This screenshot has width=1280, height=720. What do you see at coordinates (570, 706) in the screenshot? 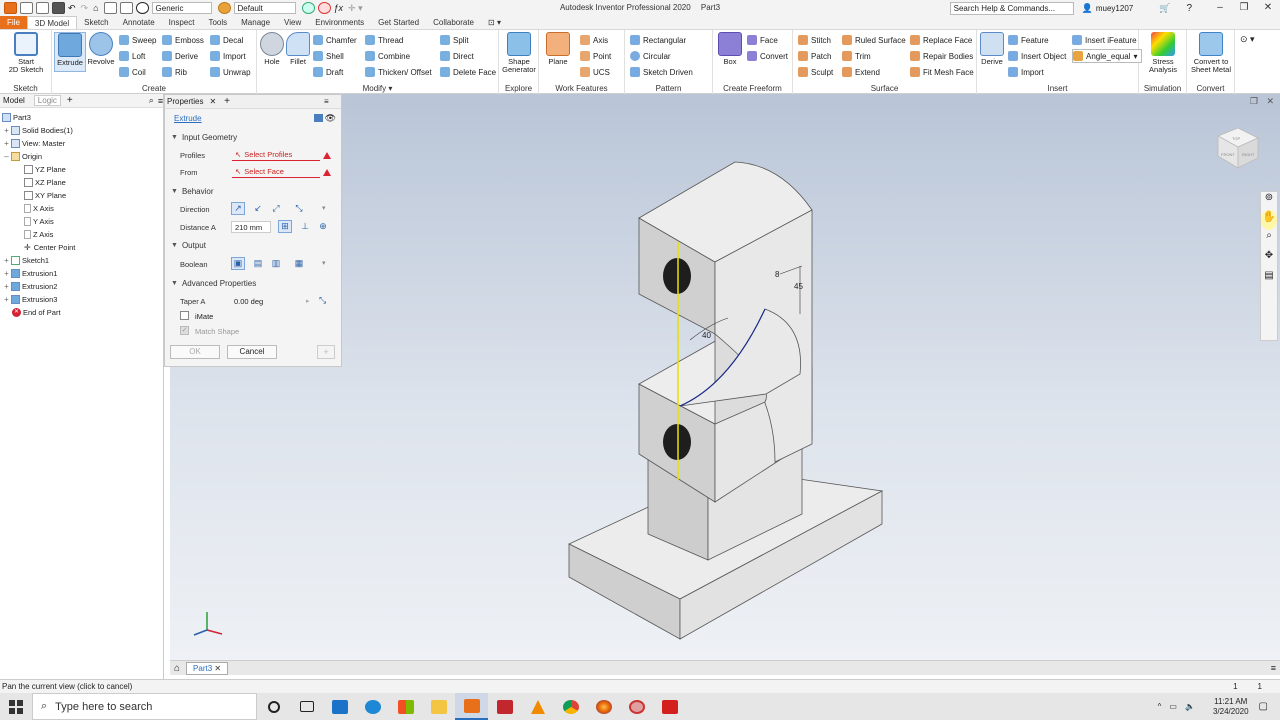
I see `chrome-icon` at bounding box center [570, 706].